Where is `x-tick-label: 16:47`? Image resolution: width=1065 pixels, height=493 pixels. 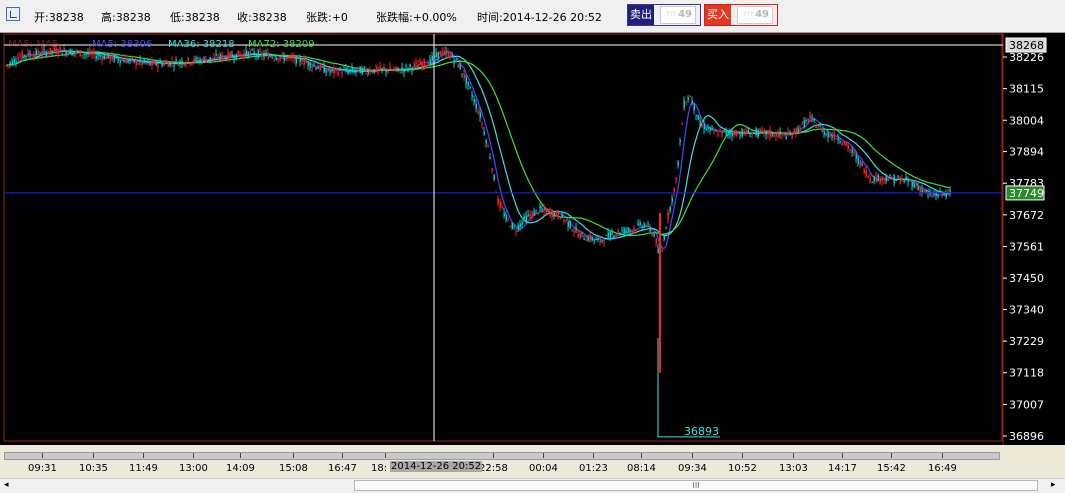
x-tick-label: 16:47 is located at coordinates (342, 468).